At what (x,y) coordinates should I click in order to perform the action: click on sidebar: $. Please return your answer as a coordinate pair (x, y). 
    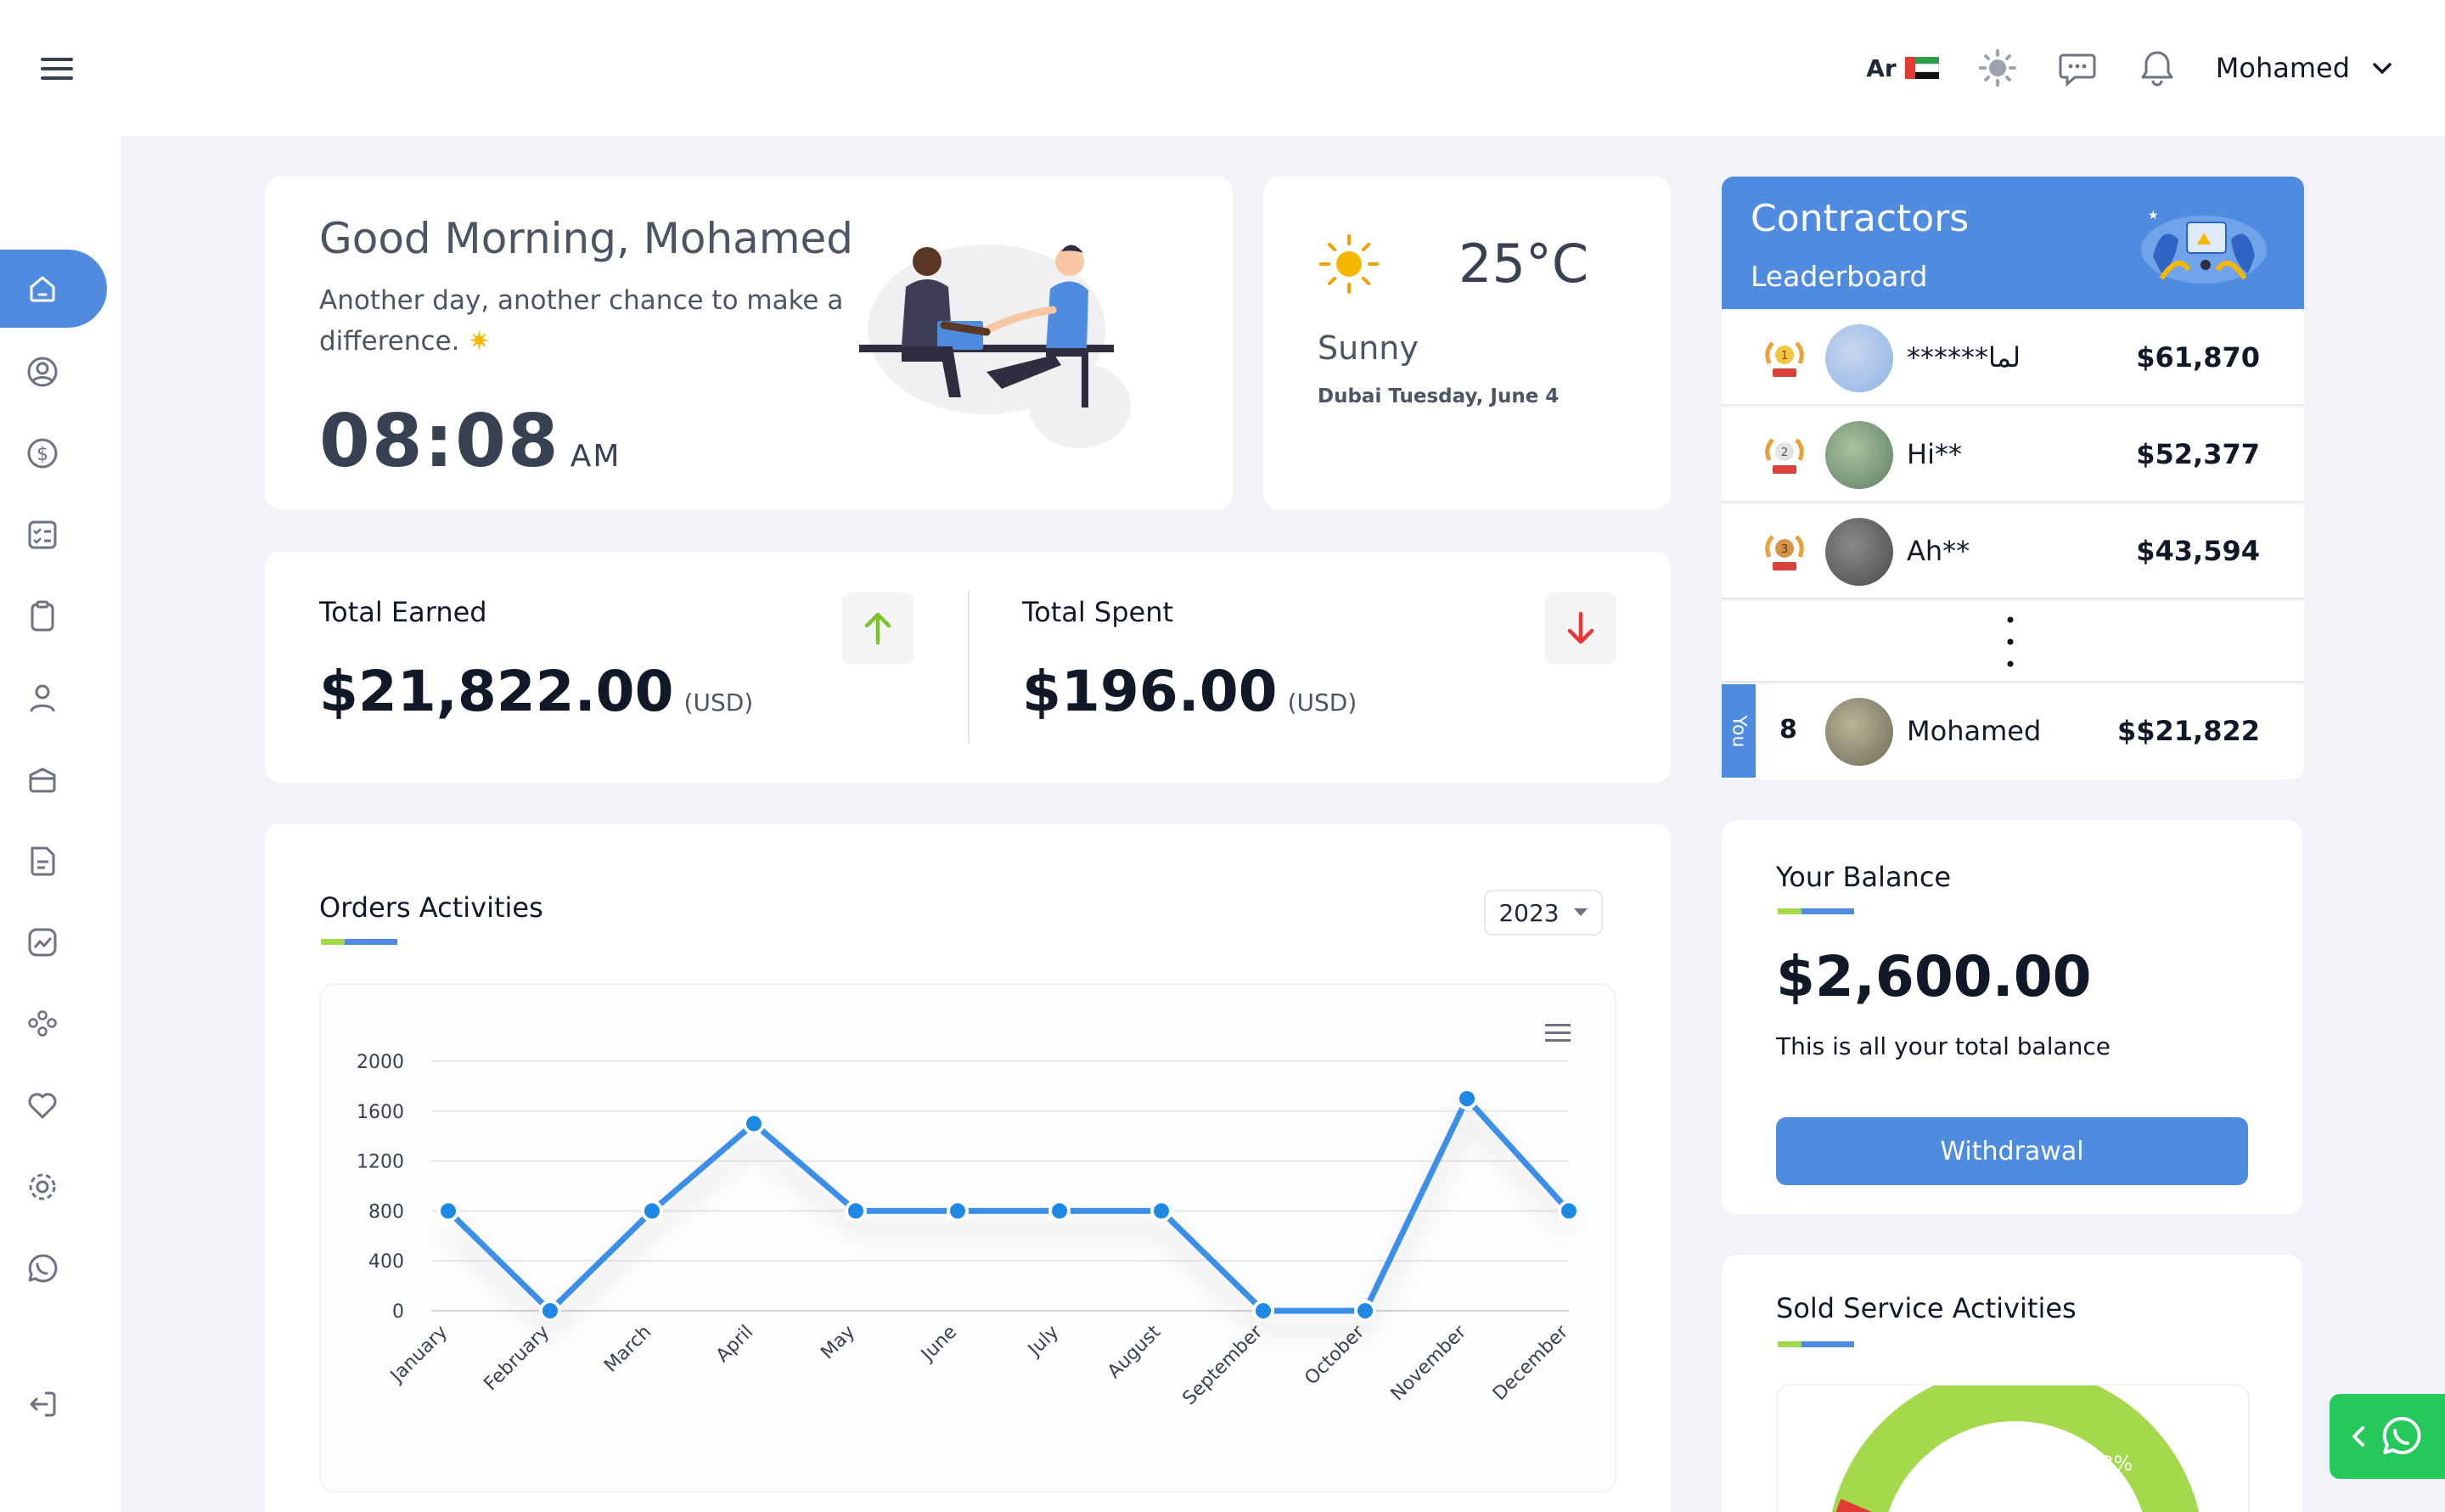
    Looking at the image, I should click on (60, 824).